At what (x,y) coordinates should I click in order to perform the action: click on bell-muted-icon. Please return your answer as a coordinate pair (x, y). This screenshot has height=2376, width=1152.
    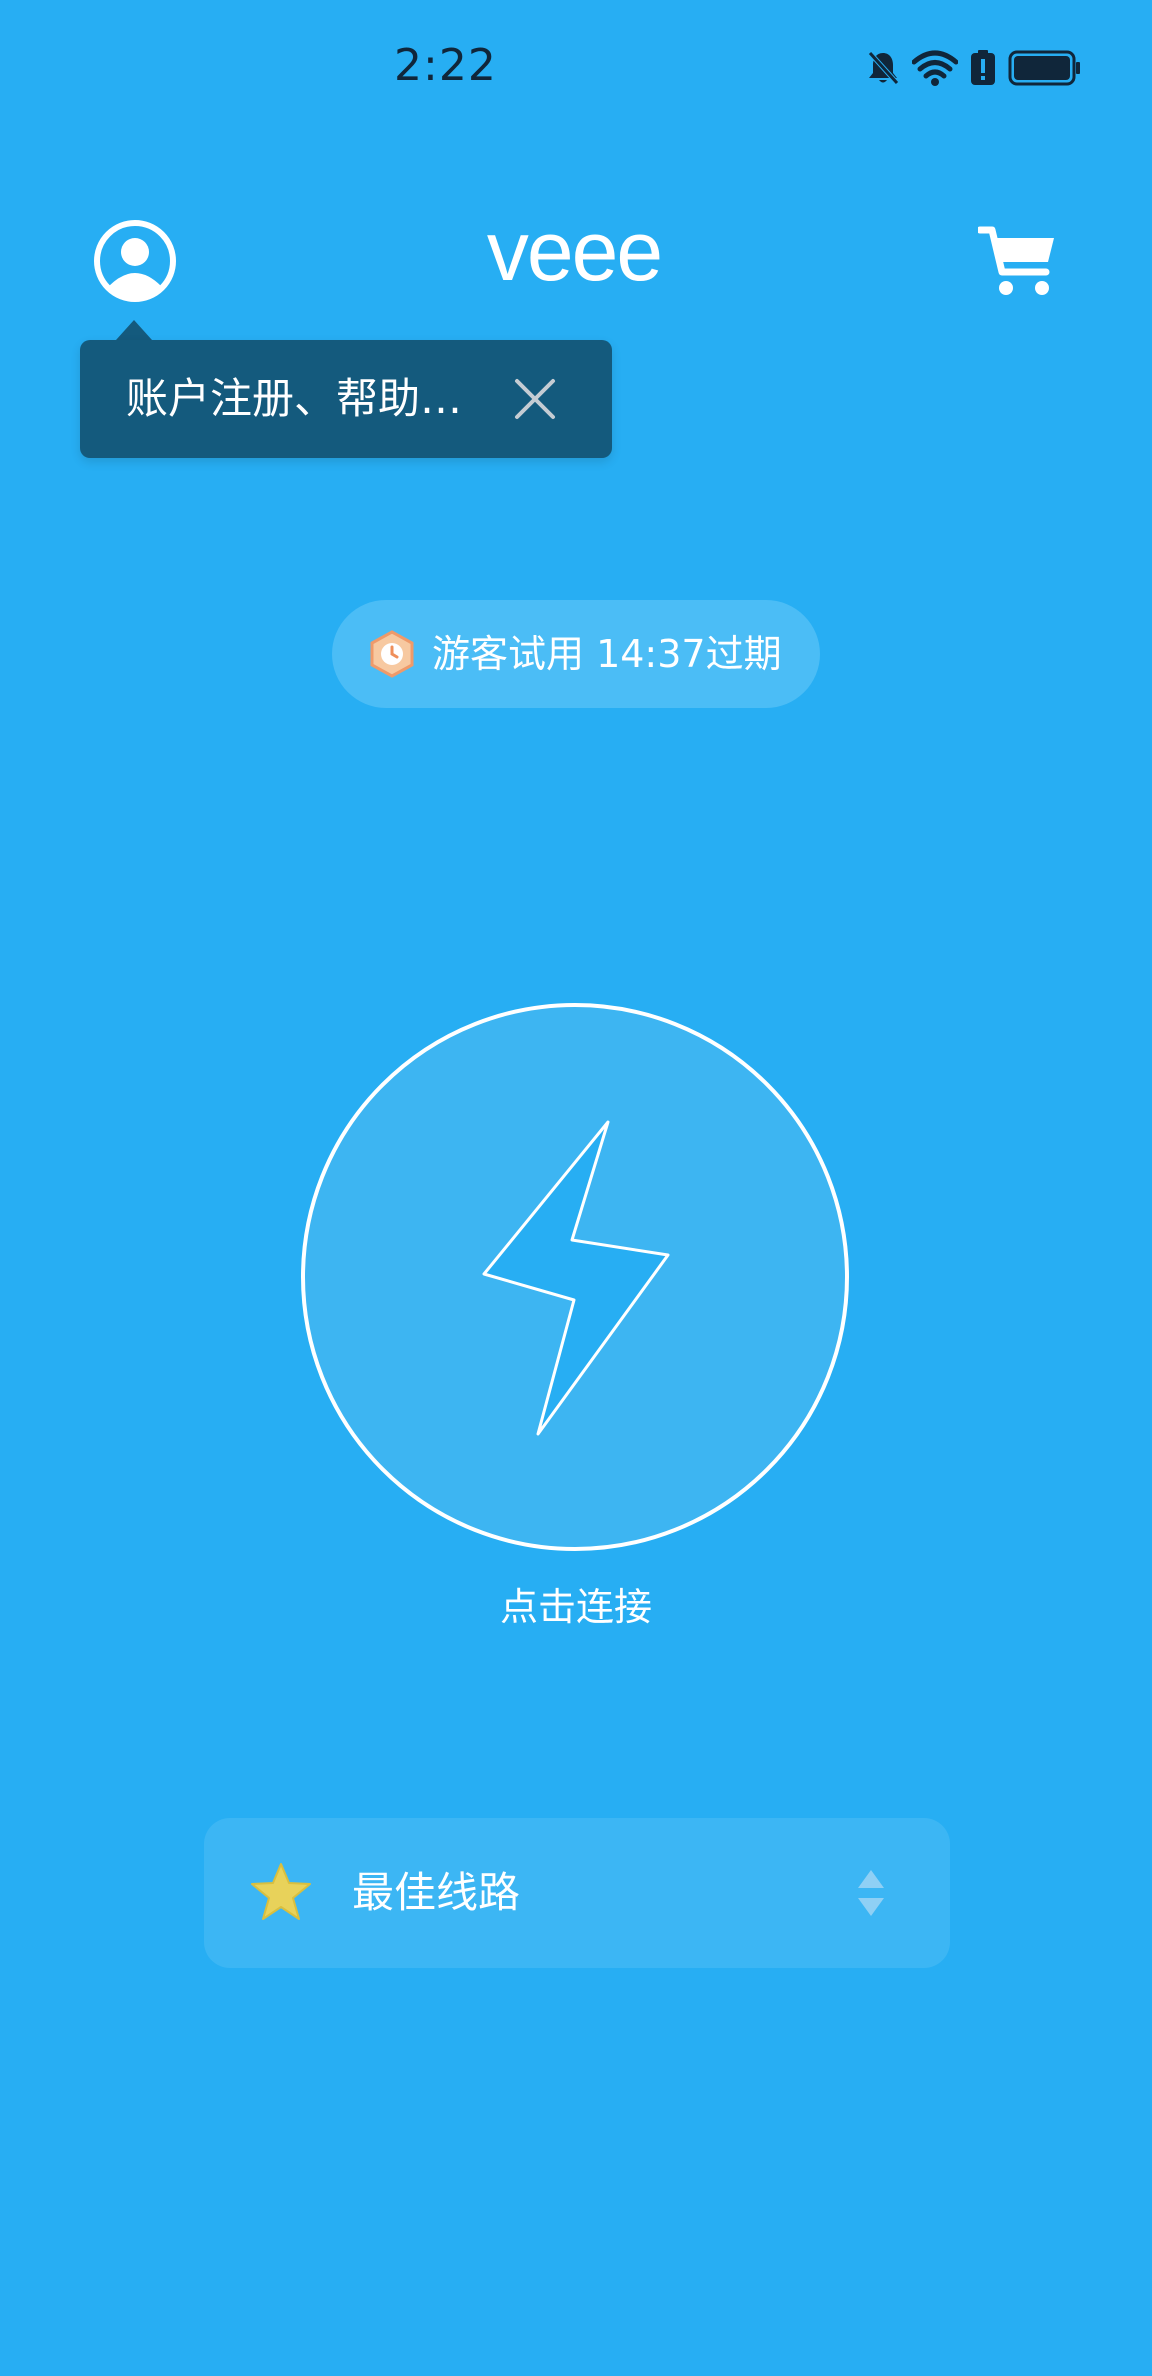
    Looking at the image, I should click on (883, 68).